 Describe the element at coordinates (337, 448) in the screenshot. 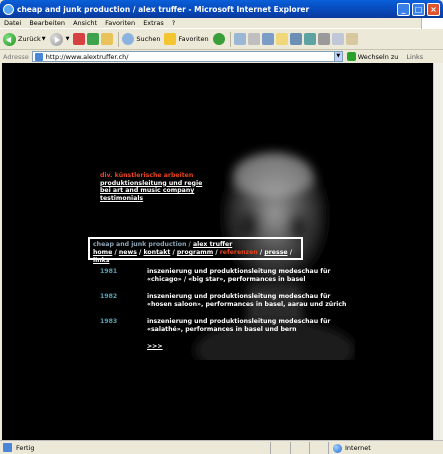

I see `globe-icon` at that location.